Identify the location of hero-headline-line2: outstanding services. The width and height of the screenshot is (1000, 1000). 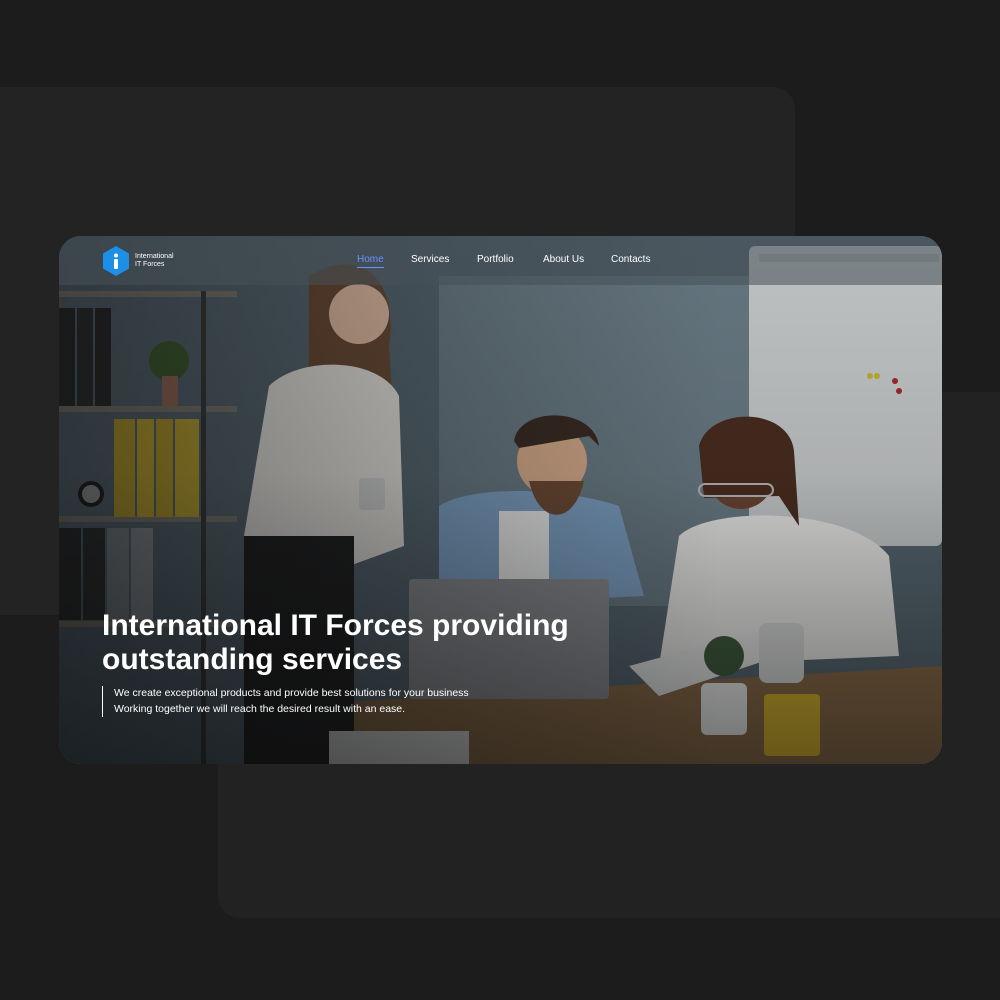
(252, 659).